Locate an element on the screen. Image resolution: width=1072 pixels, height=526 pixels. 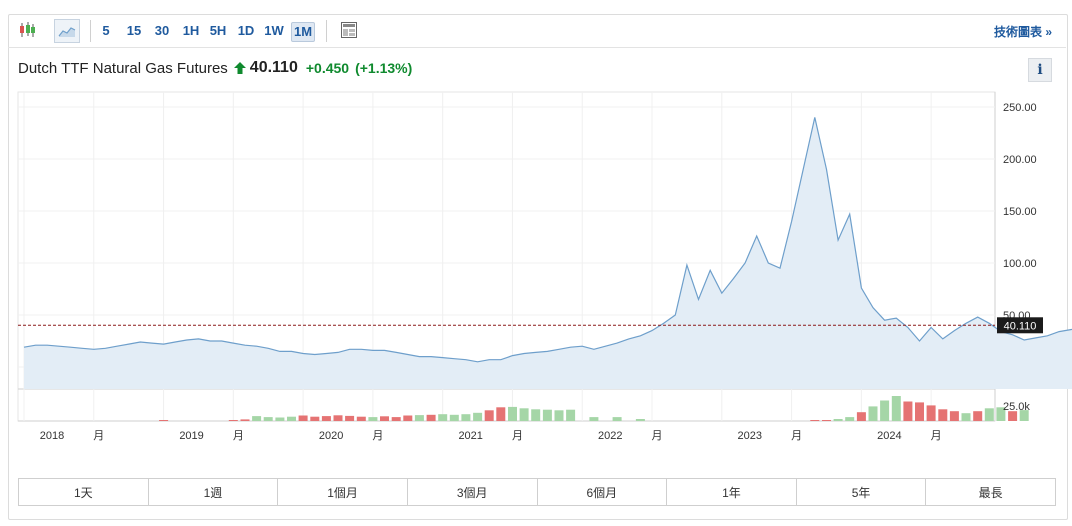
x-tick-label: 2019 is located at coordinates (191, 436).